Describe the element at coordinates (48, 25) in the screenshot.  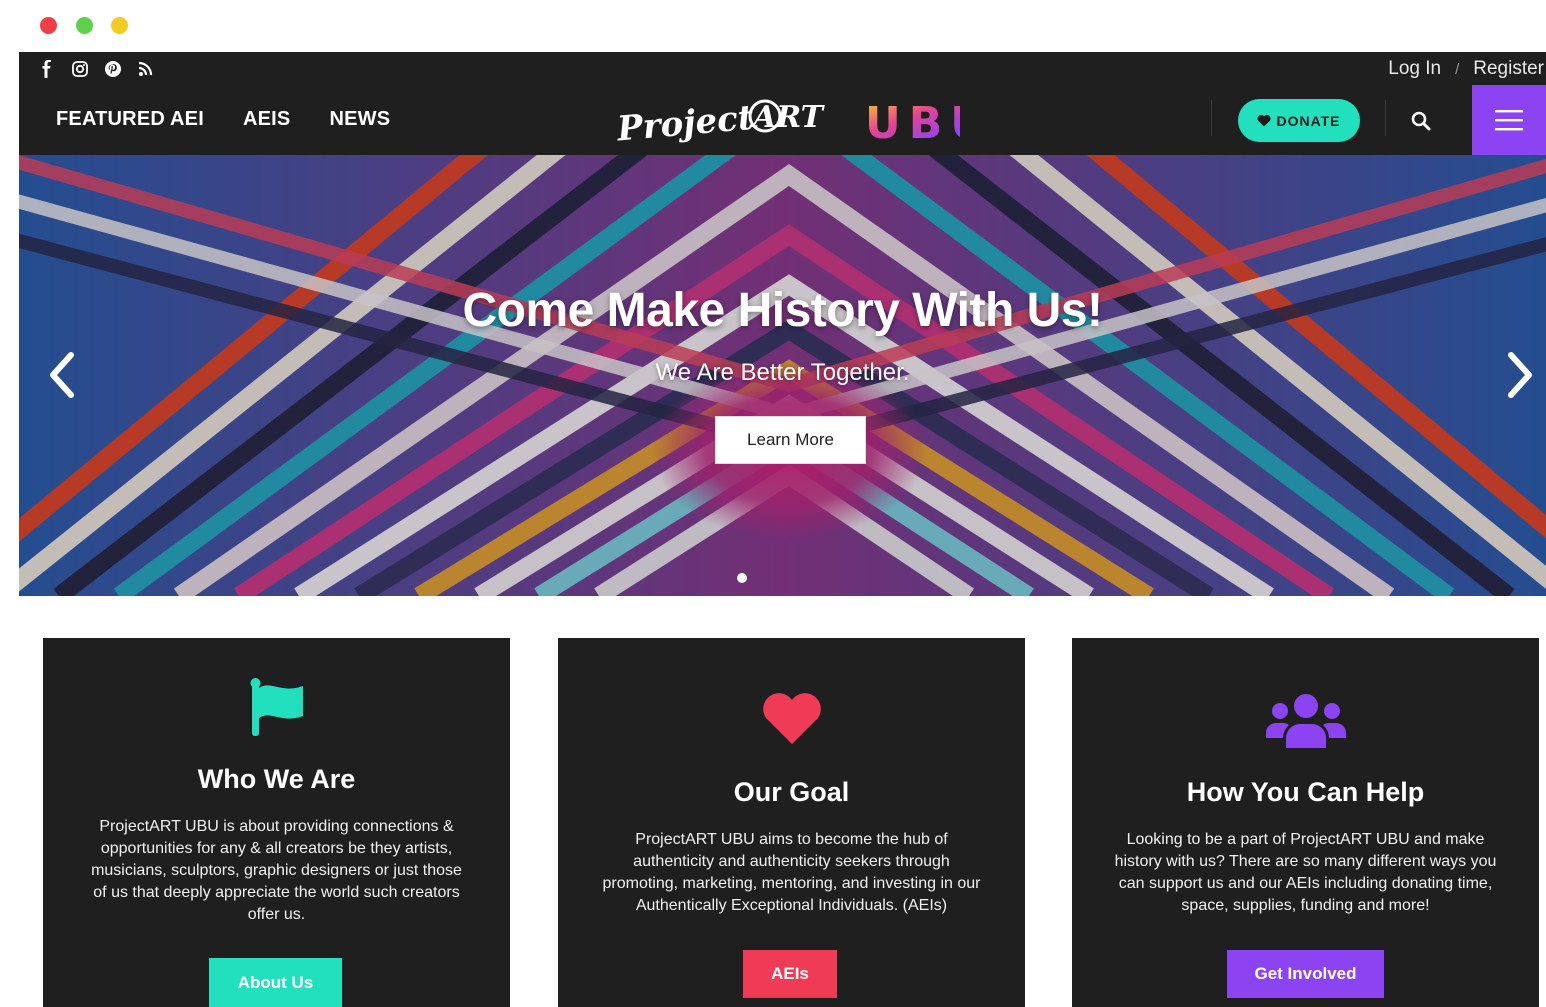
I see `close-window-button` at that location.